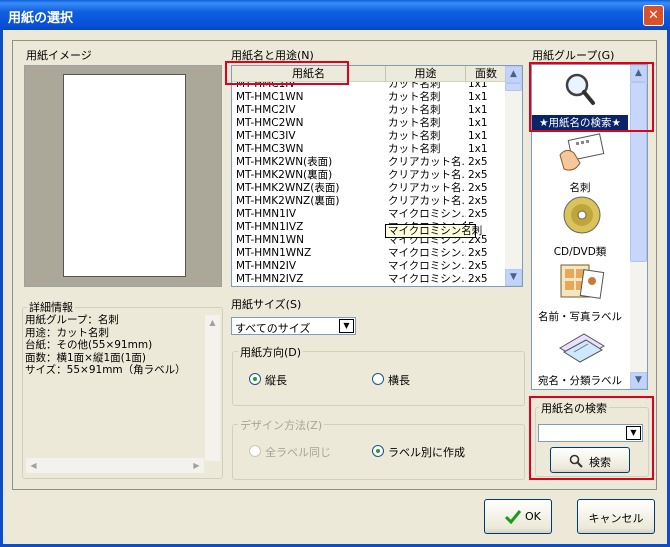 Image resolution: width=670 pixels, height=547 pixels. Describe the element at coordinates (123, 176) in the screenshot. I see `paper-preview` at that location.